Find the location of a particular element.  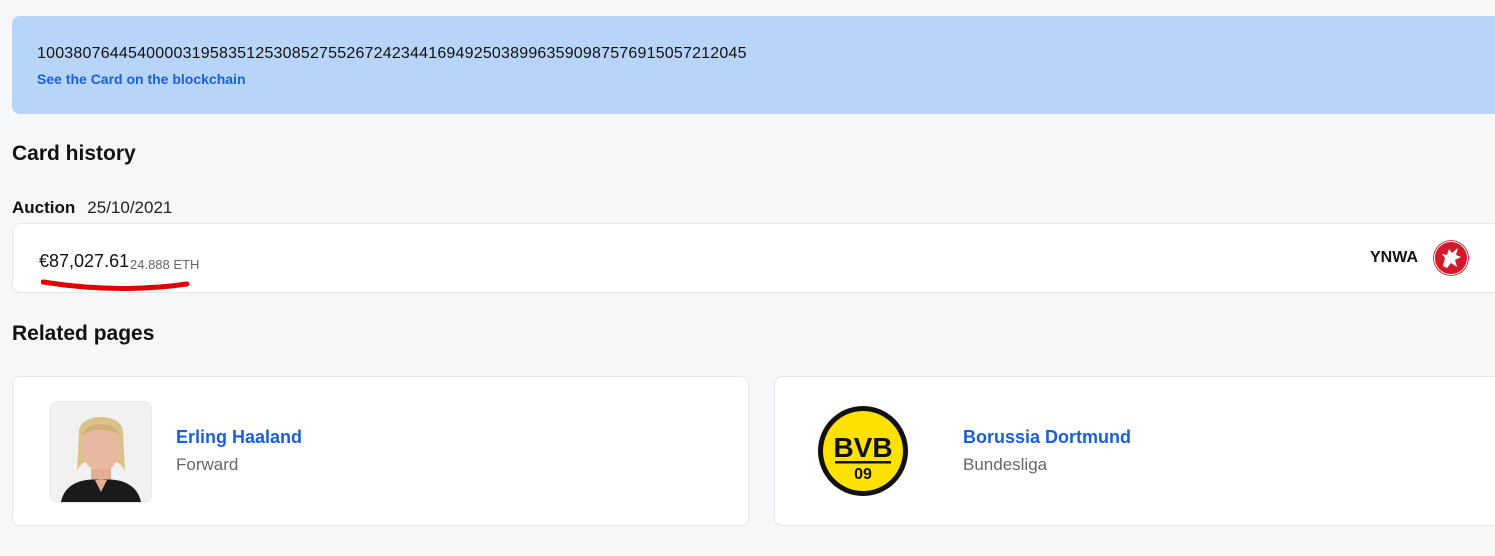

history-entry-type: Auction is located at coordinates (44, 207).